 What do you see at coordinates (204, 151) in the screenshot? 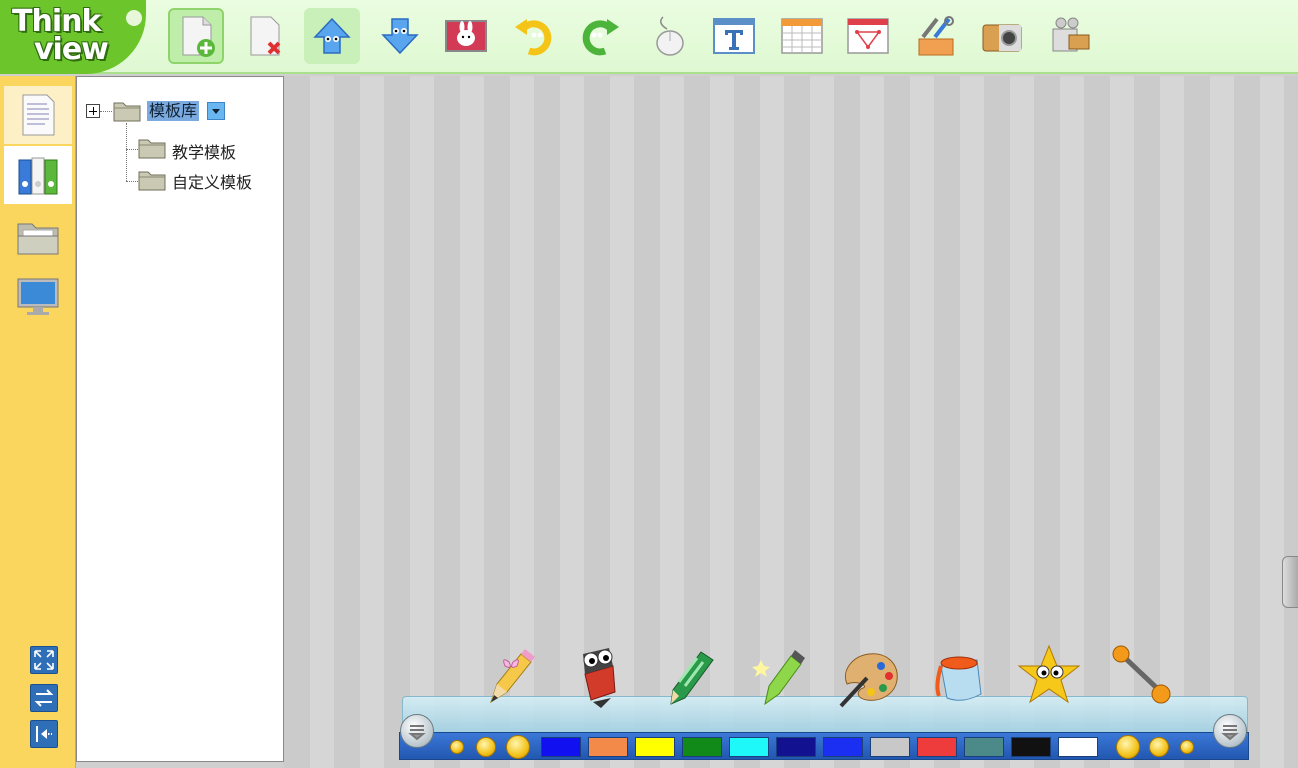
I see `tree-item-teaching-templates: 教学模板` at bounding box center [204, 151].